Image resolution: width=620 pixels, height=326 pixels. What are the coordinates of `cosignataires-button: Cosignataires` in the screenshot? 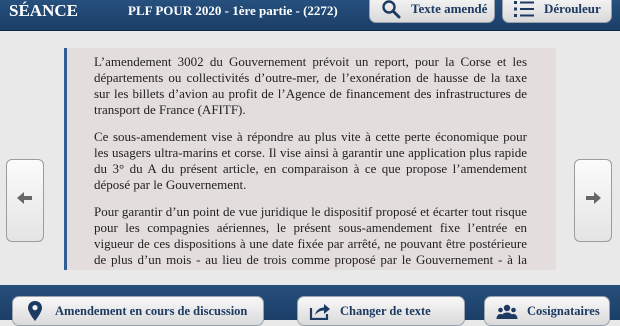 It's located at (547, 311).